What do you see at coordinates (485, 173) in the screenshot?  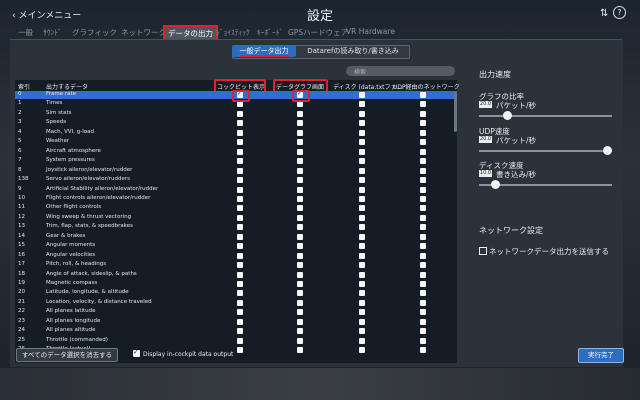 I see `disk-rate-field: 10.0` at bounding box center [485, 173].